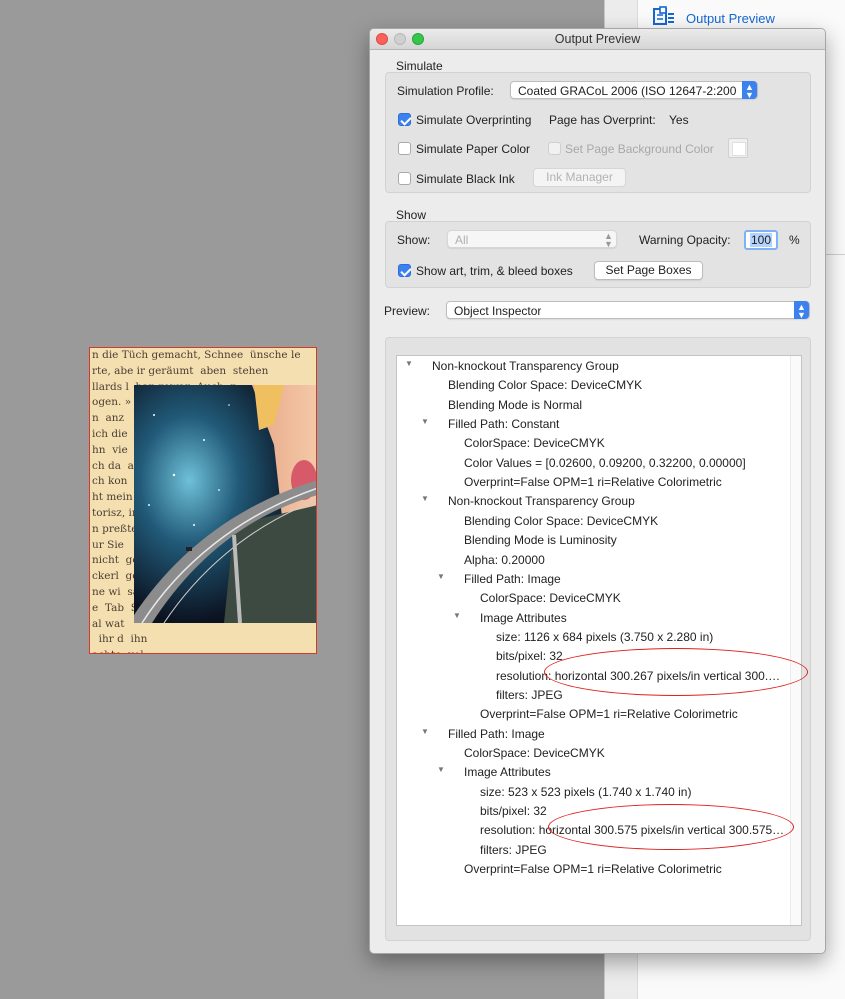  What do you see at coordinates (561, 520) in the screenshot?
I see `inspector-tree-row-label: Blending Color Space: DeviceCMYK` at bounding box center [561, 520].